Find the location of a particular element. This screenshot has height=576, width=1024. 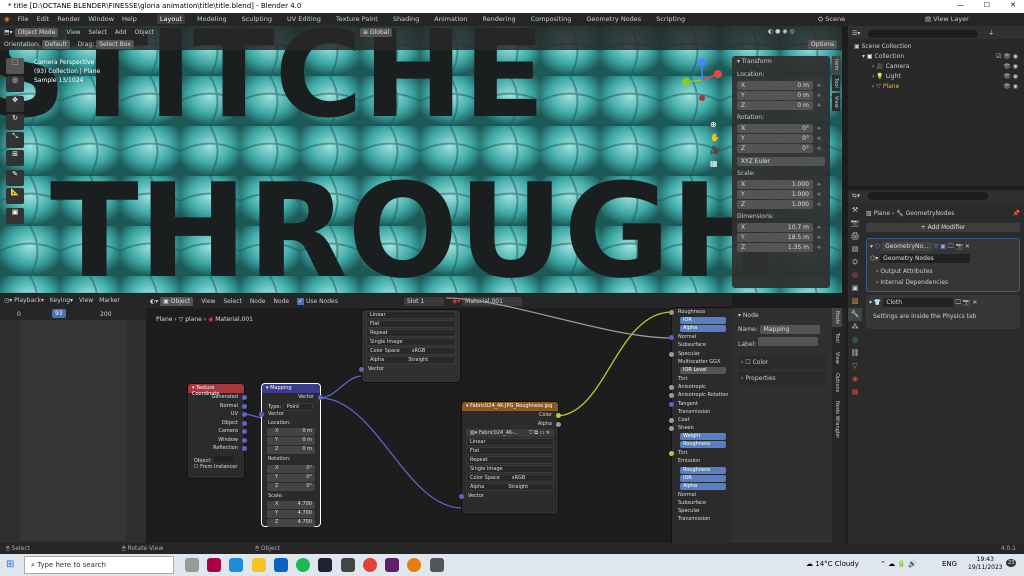

tab-sculpting: Sculpting is located at coordinates (257, 19).